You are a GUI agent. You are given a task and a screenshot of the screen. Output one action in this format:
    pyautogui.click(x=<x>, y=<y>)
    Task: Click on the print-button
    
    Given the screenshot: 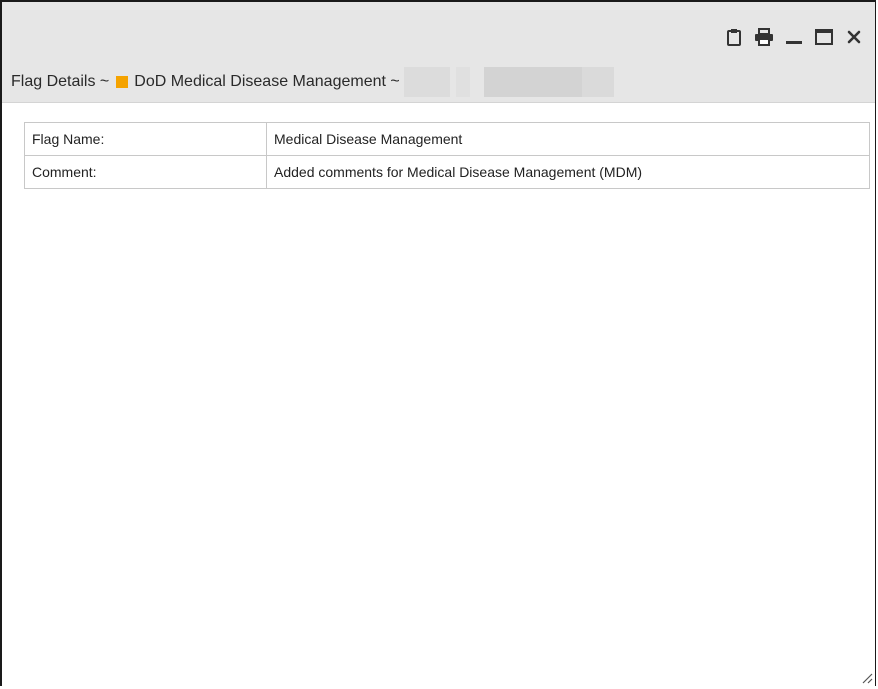 What is the action you would take?
    pyautogui.click(x=764, y=37)
    